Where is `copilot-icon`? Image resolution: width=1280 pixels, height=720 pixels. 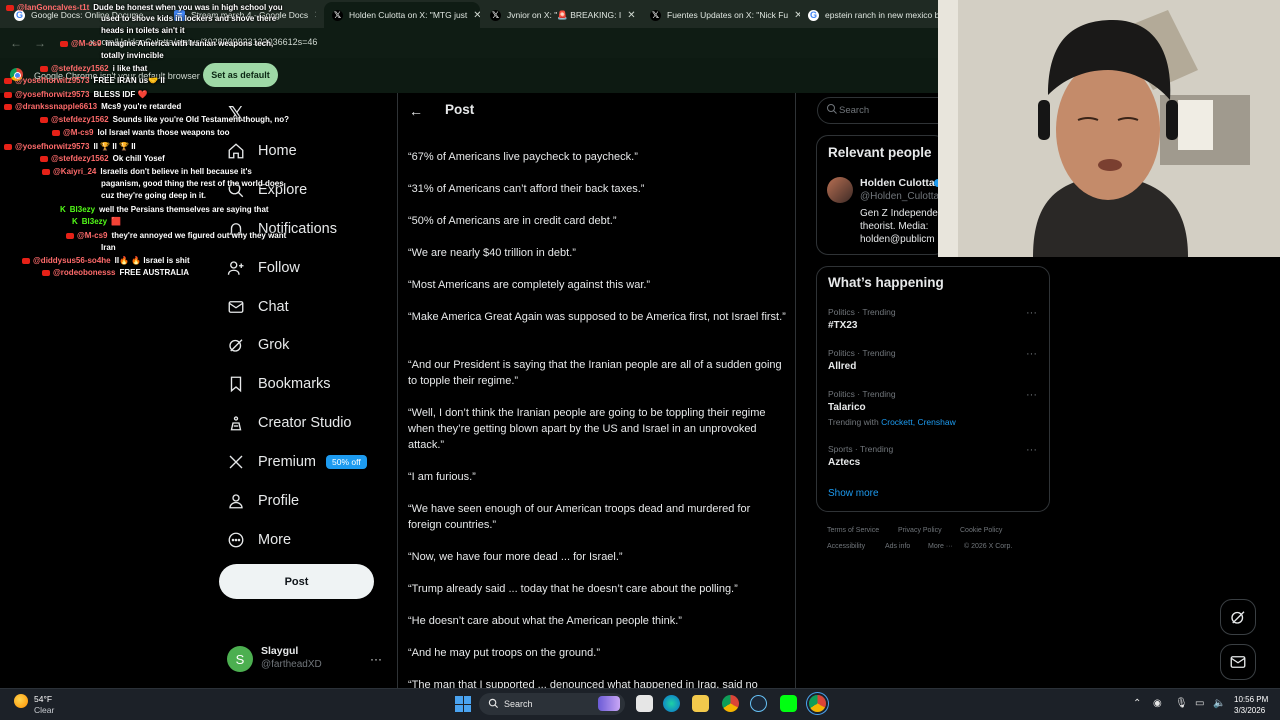
copilot-icon is located at coordinates (609, 703).